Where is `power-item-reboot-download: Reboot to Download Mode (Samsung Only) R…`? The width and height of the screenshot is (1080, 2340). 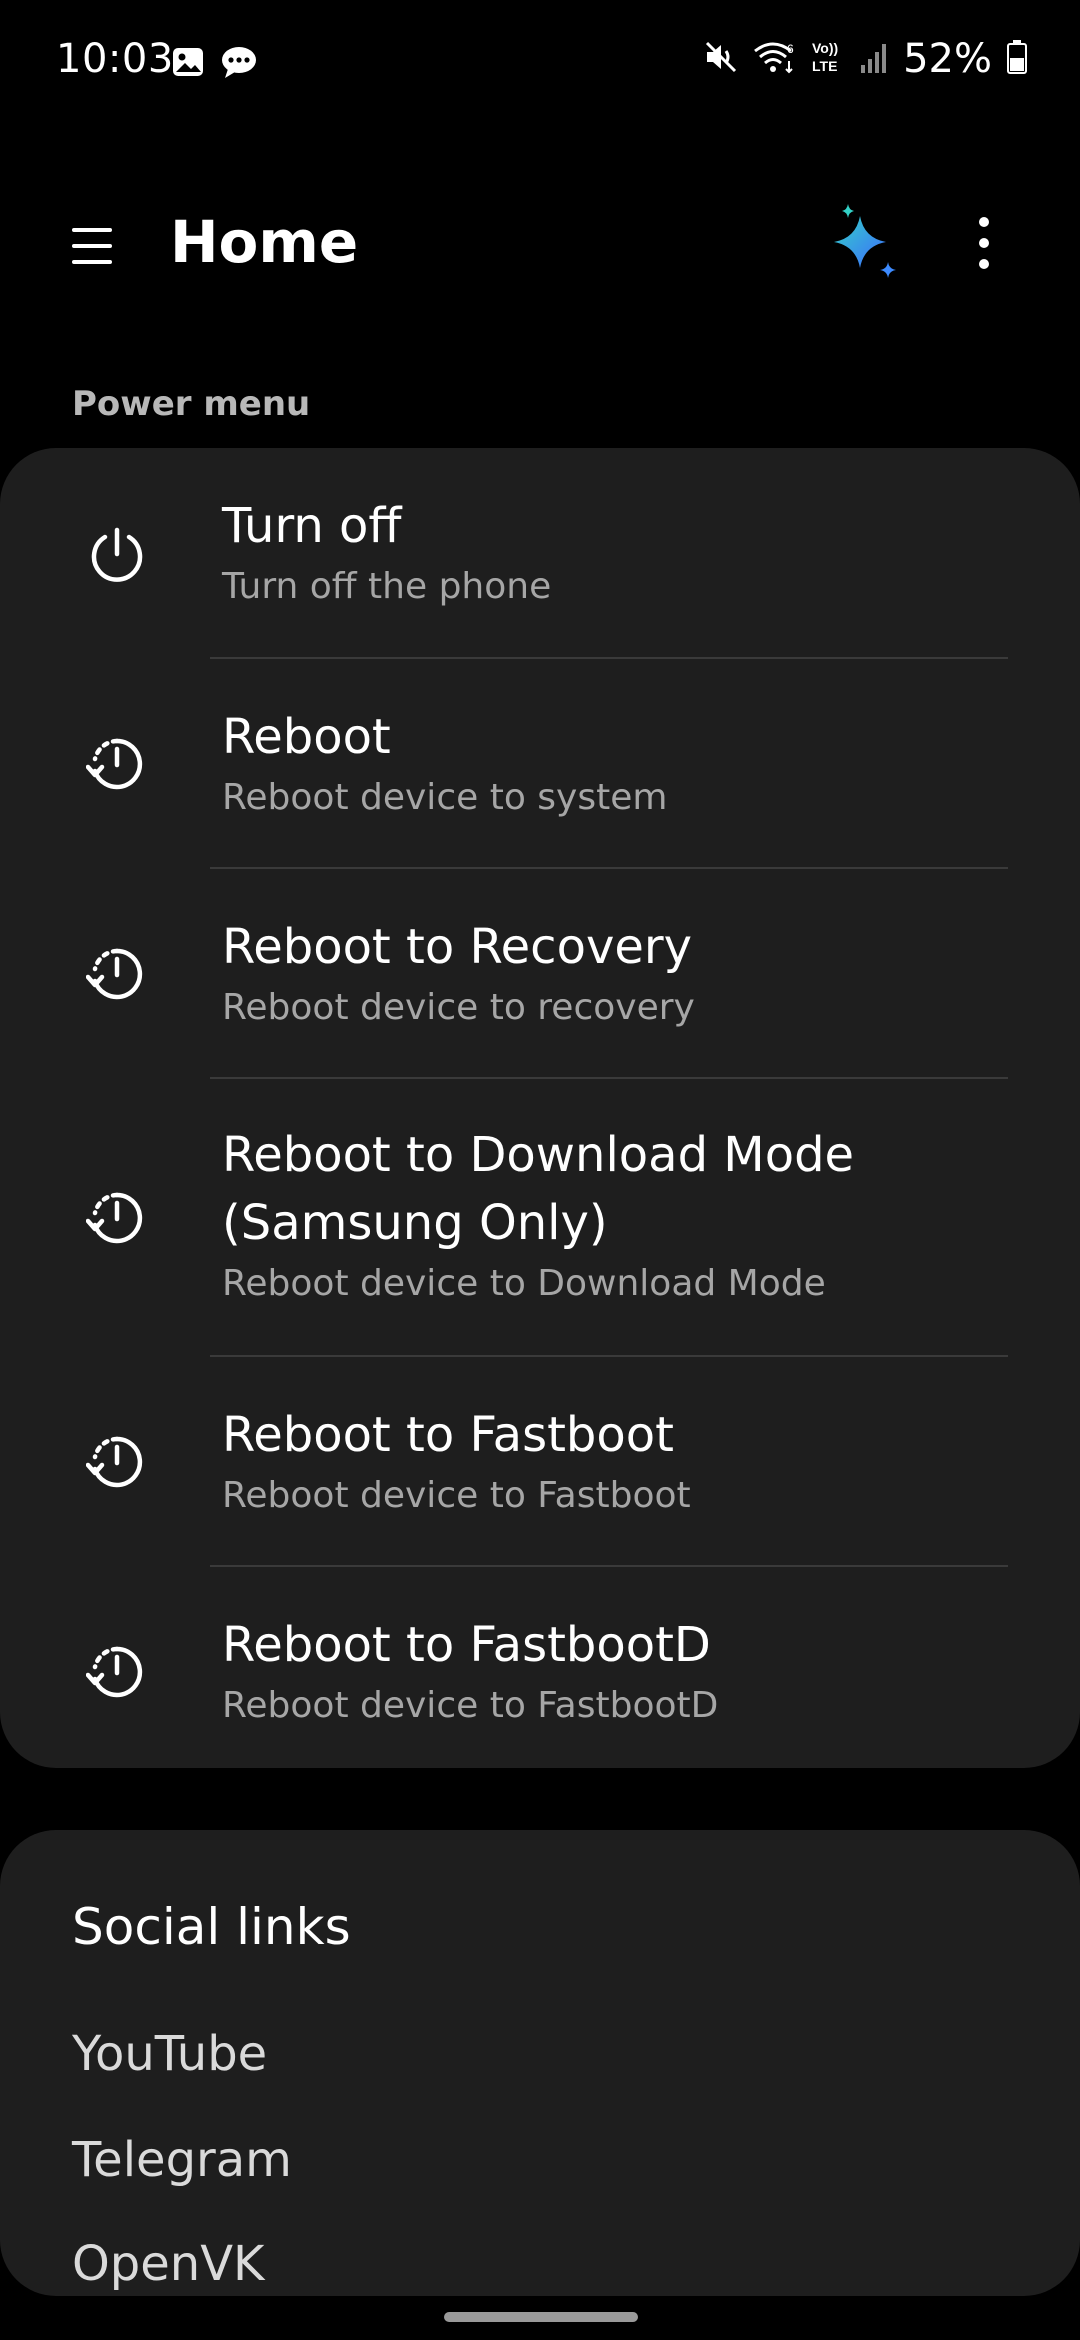 power-item-reboot-download: Reboot to Download Mode (Samsung Only) R… is located at coordinates (540, 1217).